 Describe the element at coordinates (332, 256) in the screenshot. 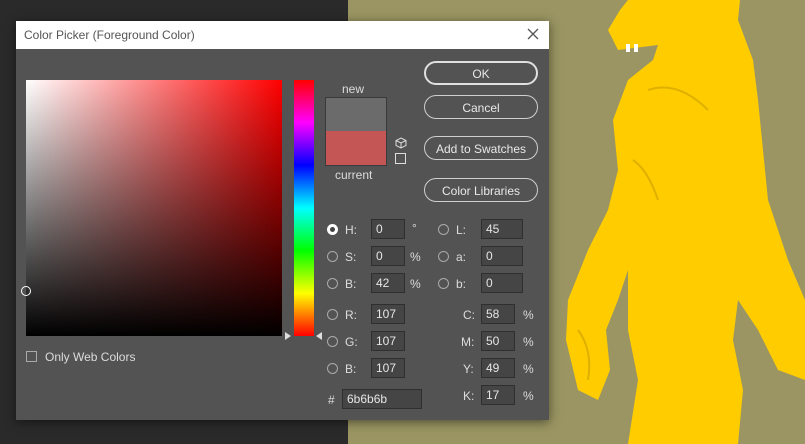

I see `radio-saturation` at that location.